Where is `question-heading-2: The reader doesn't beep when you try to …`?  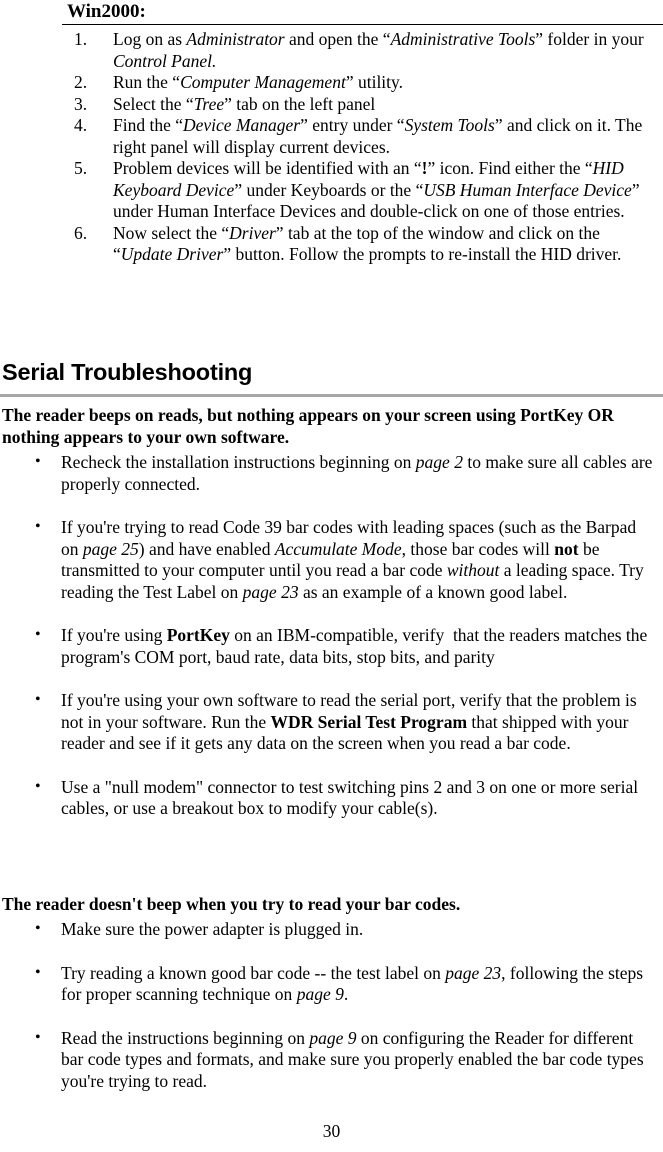
question-heading-2: The reader doesn't beep when you try to … is located at coordinates (231, 904).